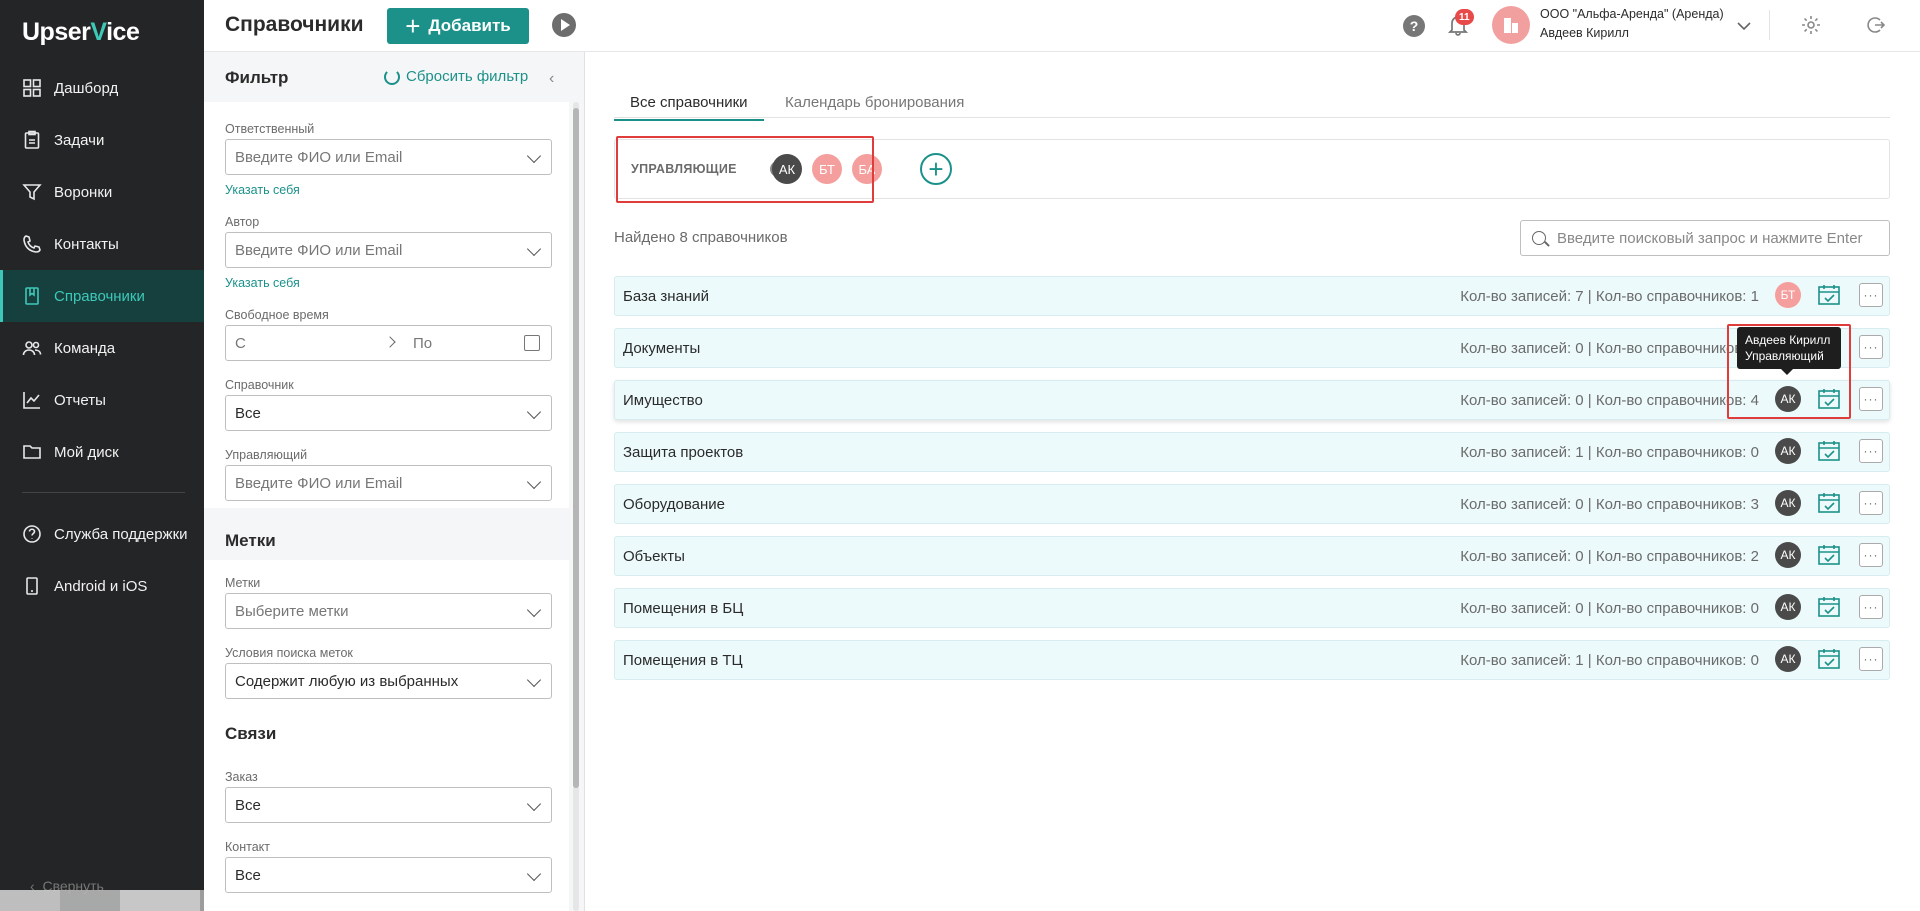 This screenshot has height=911, width=1920. What do you see at coordinates (689, 107) in the screenshot?
I see `tab-all-directories: Все справочники` at bounding box center [689, 107].